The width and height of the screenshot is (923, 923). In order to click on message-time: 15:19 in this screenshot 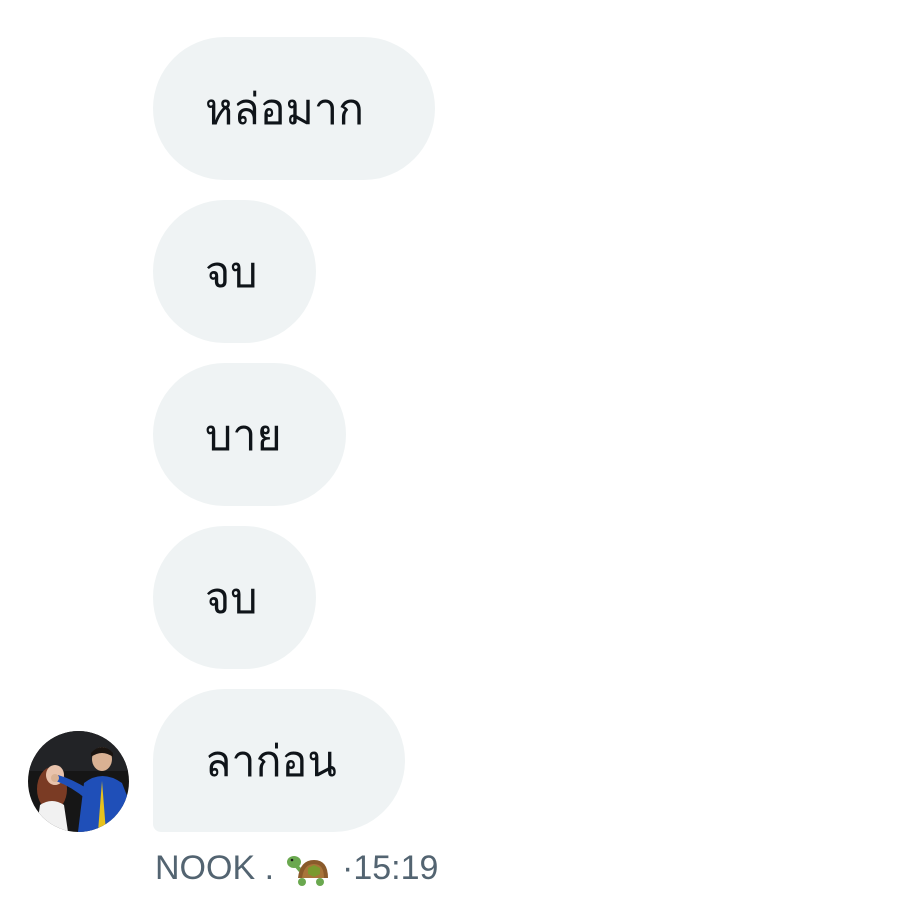, I will do `click(396, 867)`.